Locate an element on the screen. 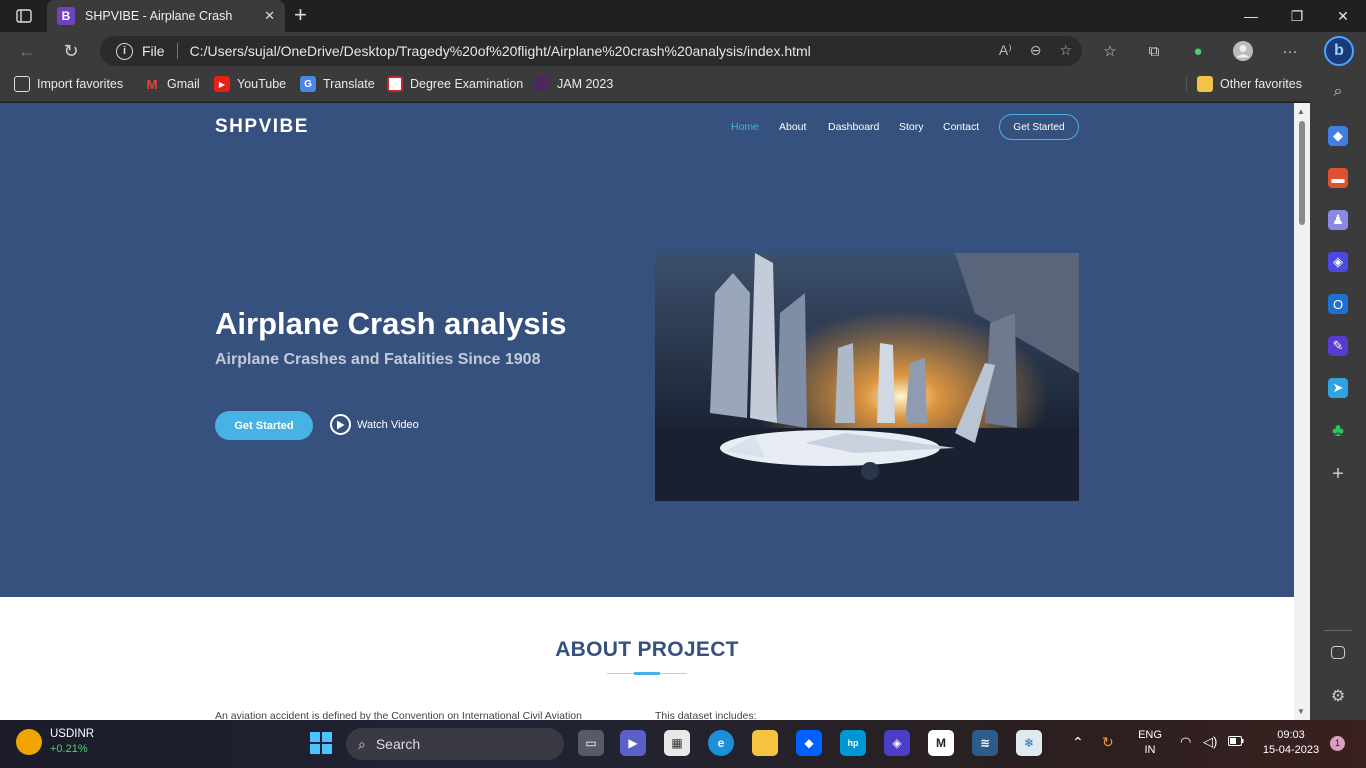  play-icon is located at coordinates (340, 424).